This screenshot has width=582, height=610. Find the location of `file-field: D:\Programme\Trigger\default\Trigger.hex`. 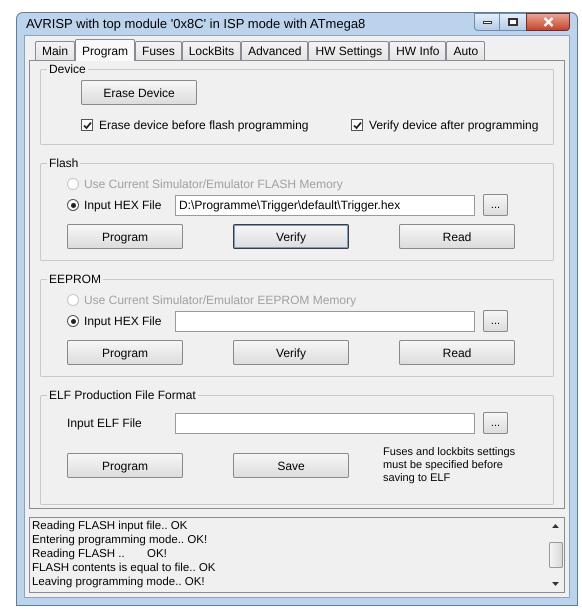

file-field: D:\Programme\Trigger\default\Trigger.hex is located at coordinates (325, 205).